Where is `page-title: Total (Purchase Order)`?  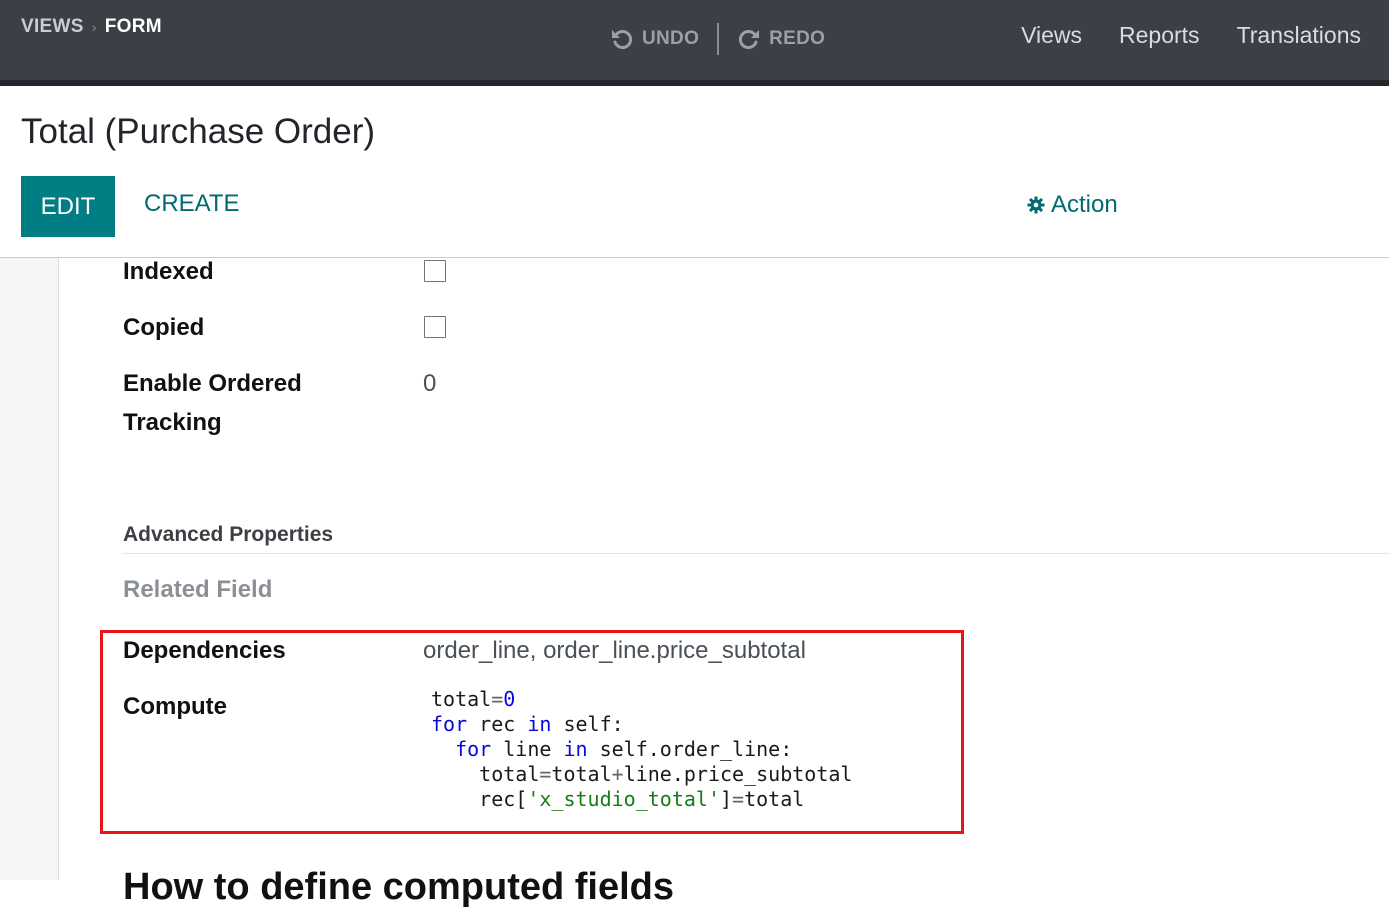 page-title: Total (Purchase Order) is located at coordinates (198, 131).